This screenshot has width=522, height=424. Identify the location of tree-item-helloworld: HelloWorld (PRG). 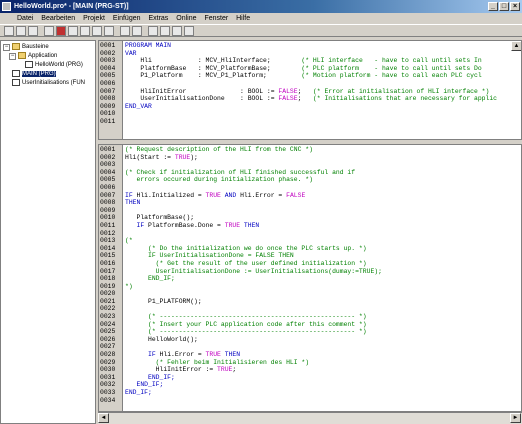
(54, 65).